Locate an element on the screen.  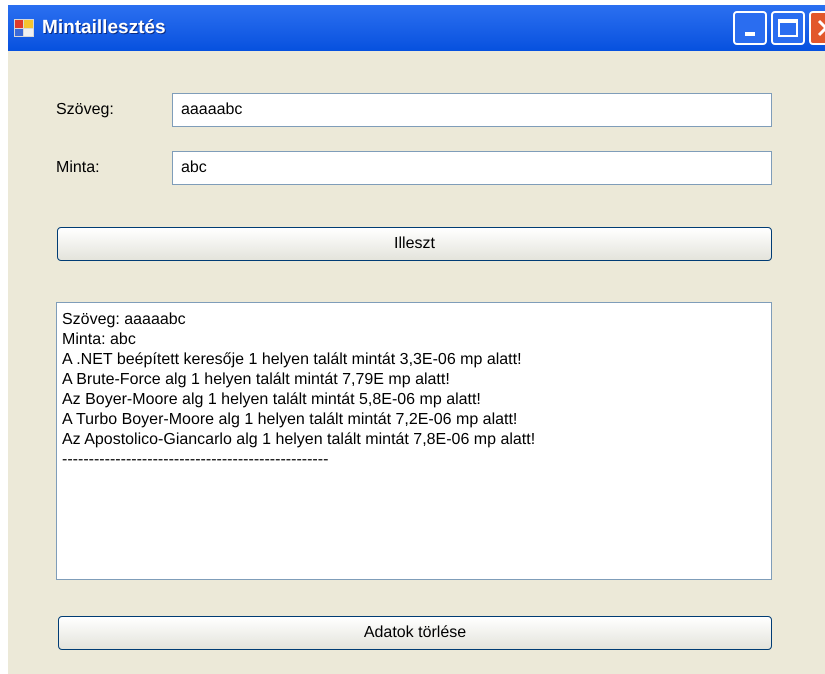
minimize-button is located at coordinates (750, 28).